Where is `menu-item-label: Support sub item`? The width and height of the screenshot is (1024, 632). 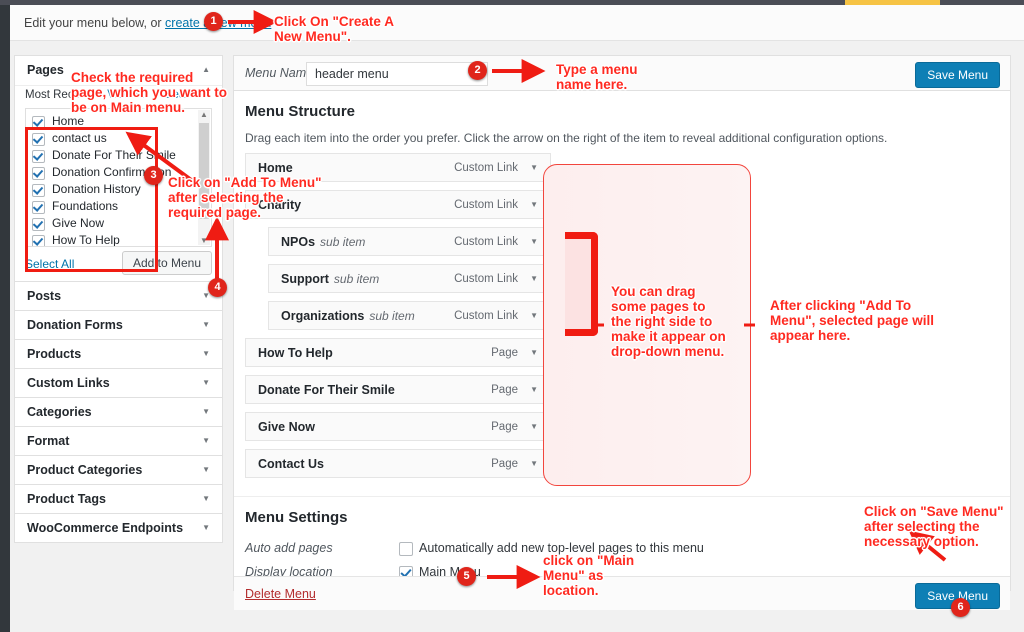
menu-item-label: Support sub item is located at coordinates (330, 279).